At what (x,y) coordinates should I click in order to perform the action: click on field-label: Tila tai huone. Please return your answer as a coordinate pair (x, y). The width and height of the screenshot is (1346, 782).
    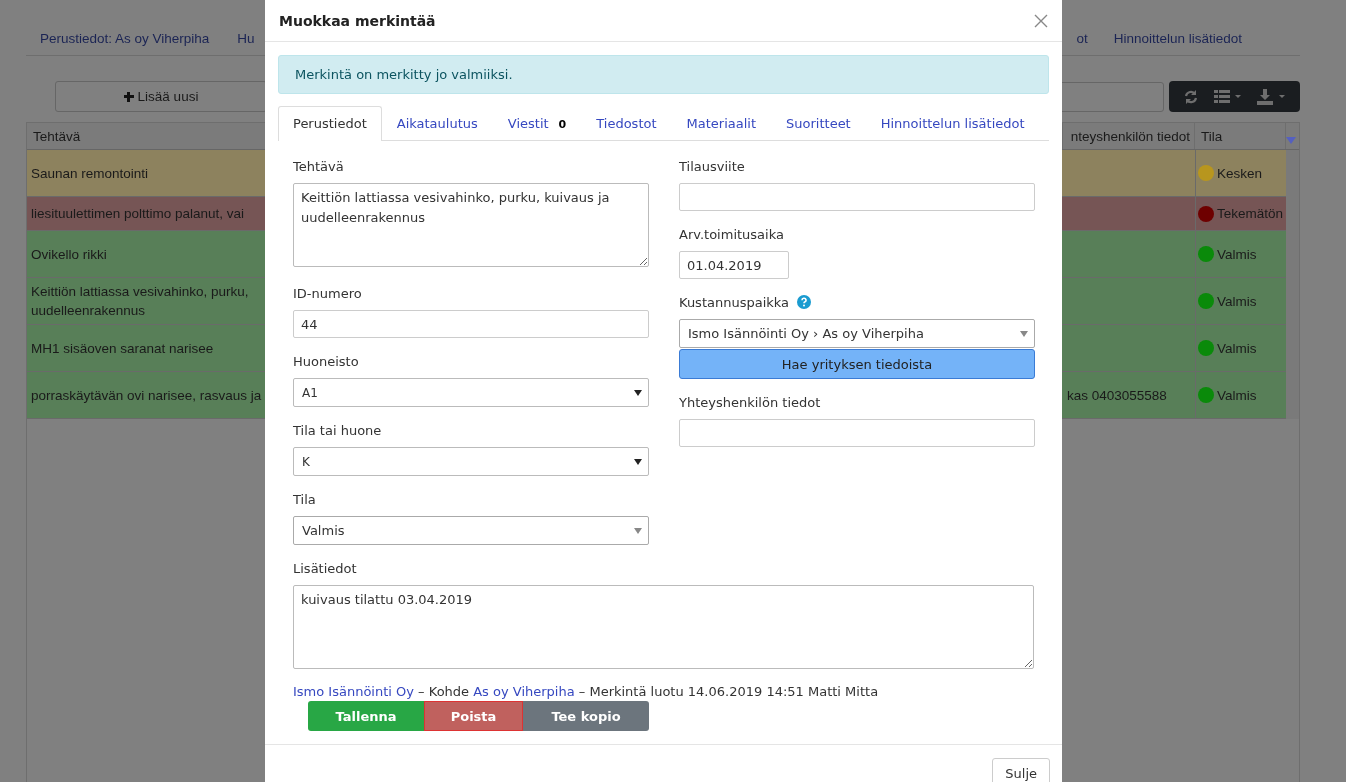
    Looking at the image, I should click on (337, 430).